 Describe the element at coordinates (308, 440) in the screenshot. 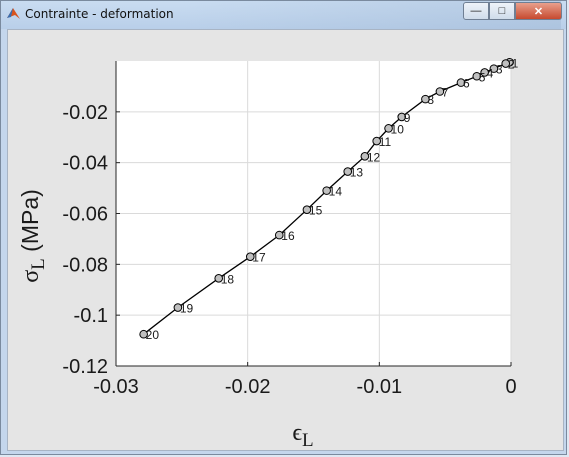

I see `x-axis-subscript: L` at that location.